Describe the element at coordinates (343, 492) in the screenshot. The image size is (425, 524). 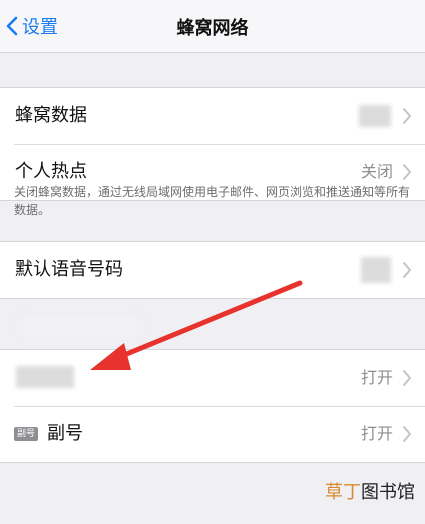
I see `watermark-accent: 草丁` at that location.